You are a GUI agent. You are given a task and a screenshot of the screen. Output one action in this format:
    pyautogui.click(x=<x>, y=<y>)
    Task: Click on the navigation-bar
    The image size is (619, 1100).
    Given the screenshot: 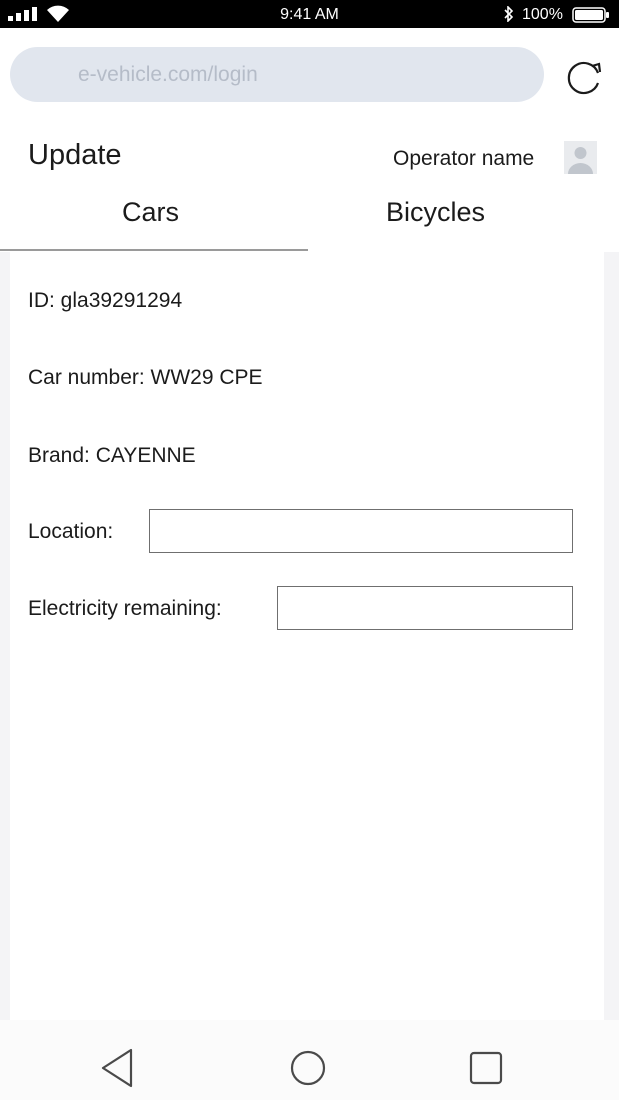 What is the action you would take?
    pyautogui.click(x=309, y=1060)
    